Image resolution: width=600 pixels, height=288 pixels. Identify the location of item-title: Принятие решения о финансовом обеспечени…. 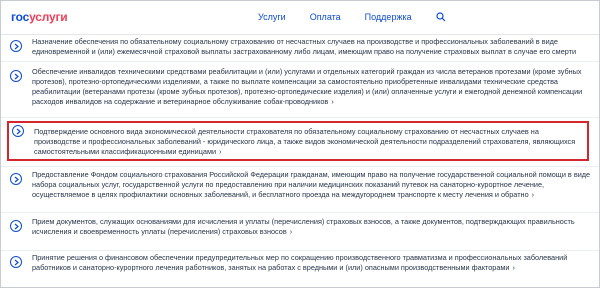
(299, 262).